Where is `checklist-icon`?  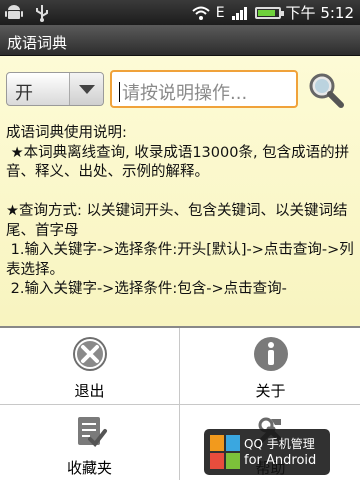 checklist-icon is located at coordinates (92, 432).